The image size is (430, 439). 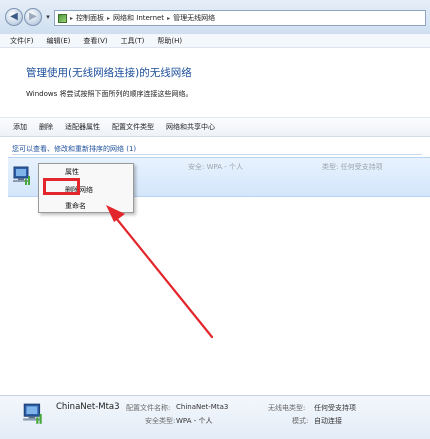 I want to click on menu-bar: 文件(F) 编辑(E) 查看(V) 工具(T) 帮助(H), so click(x=215, y=41).